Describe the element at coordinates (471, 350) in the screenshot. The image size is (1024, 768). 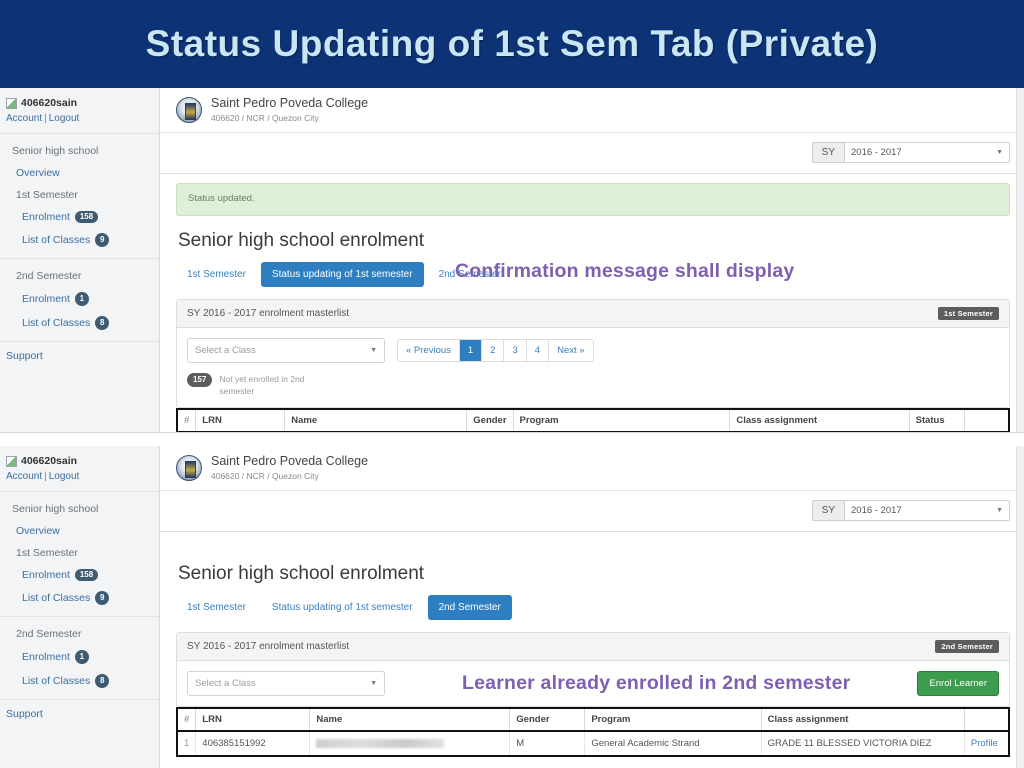
I see `pagination-page-1: 1` at that location.